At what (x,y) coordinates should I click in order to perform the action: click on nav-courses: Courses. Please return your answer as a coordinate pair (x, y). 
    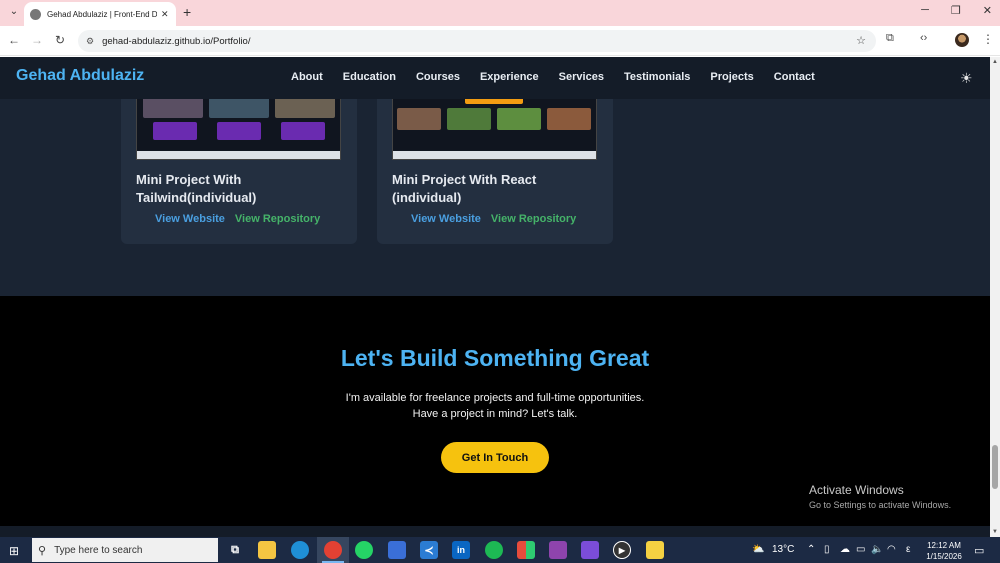
    Looking at the image, I should click on (438, 77).